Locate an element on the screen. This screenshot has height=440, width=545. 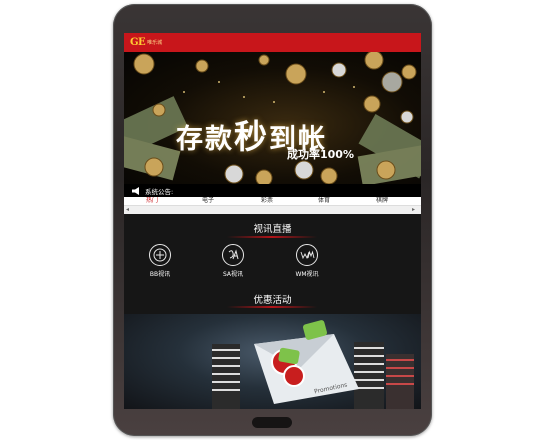
promo-banner: Promotions is located at coordinates (272, 361).